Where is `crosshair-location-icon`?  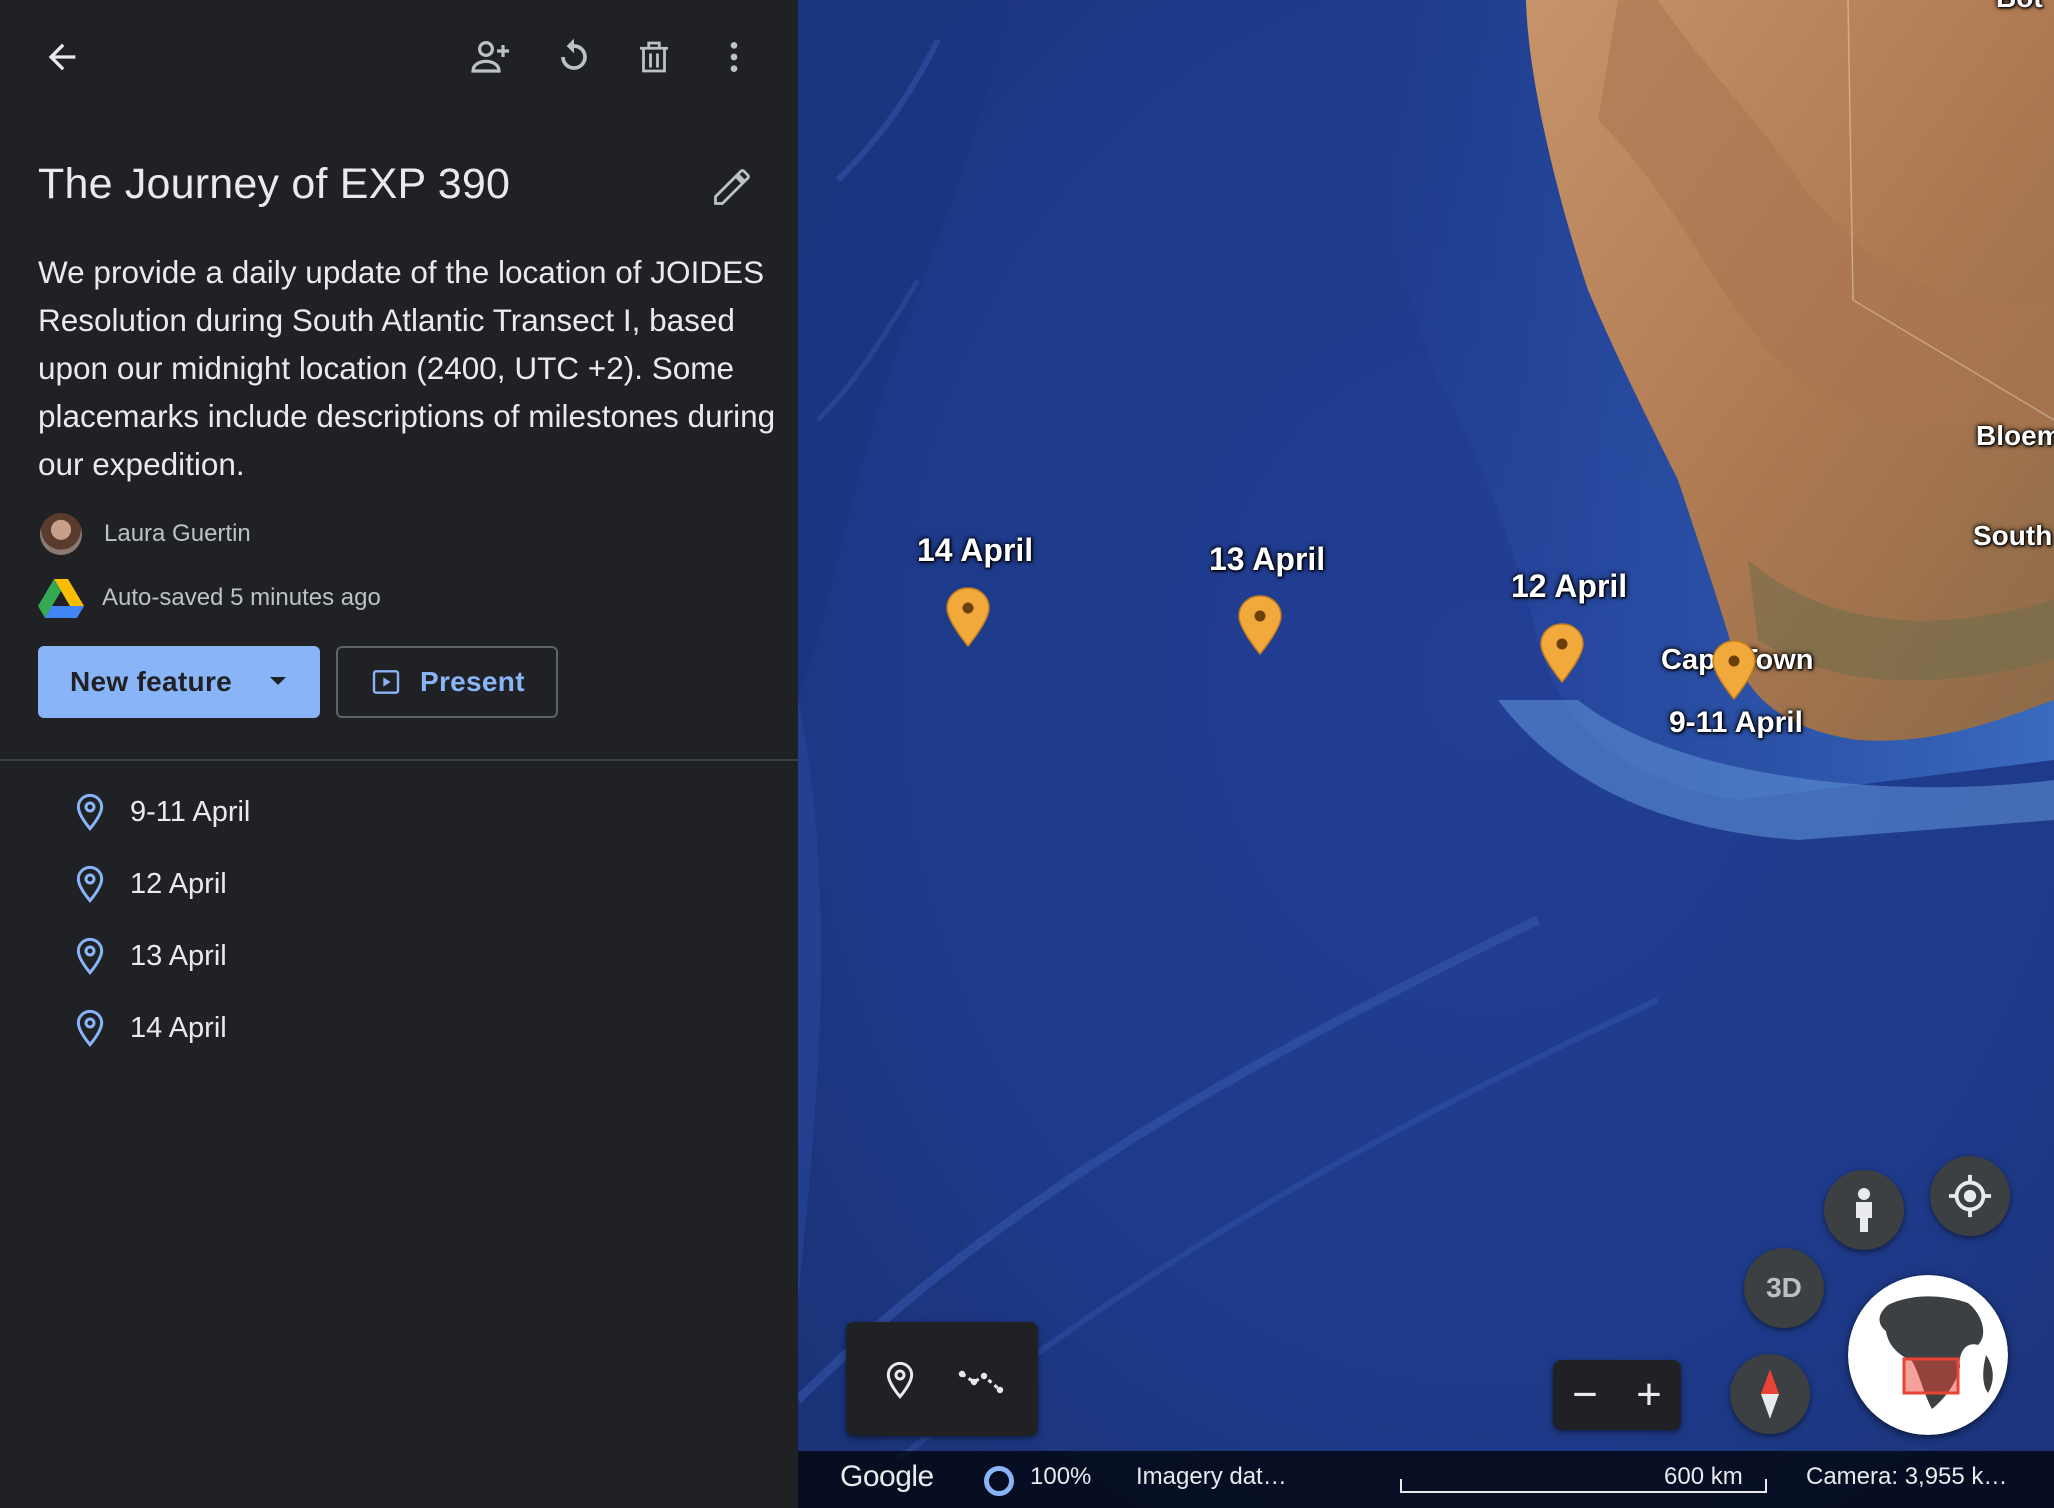 crosshair-location-icon is located at coordinates (1970, 1196).